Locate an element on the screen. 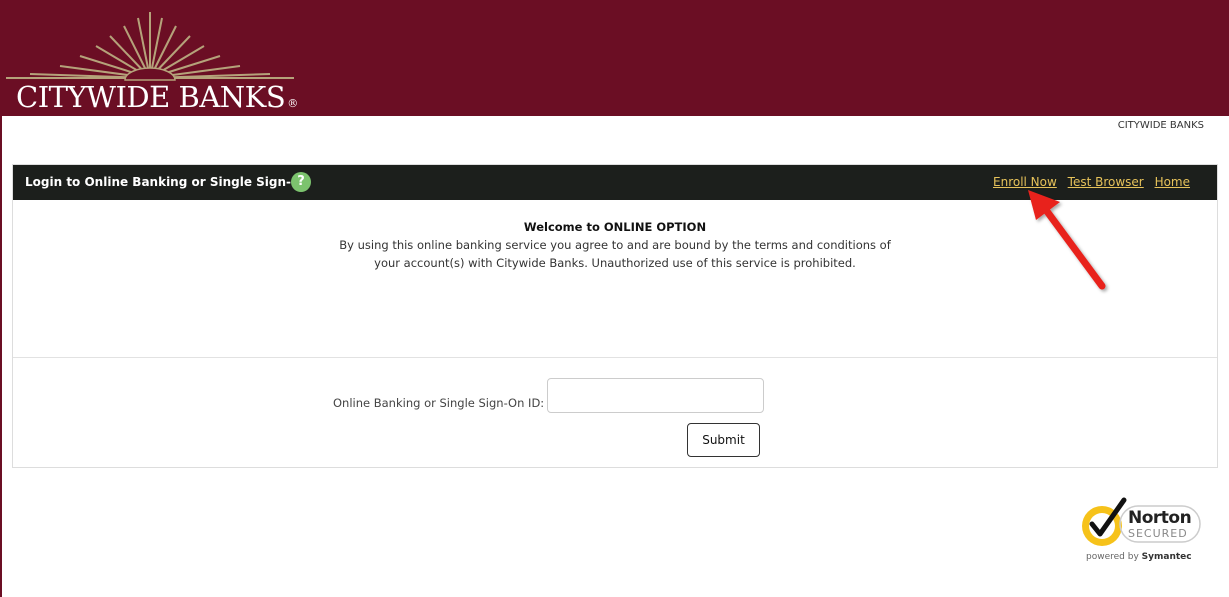  norton-powered-by: powered by Symantec is located at coordinates (1139, 557).